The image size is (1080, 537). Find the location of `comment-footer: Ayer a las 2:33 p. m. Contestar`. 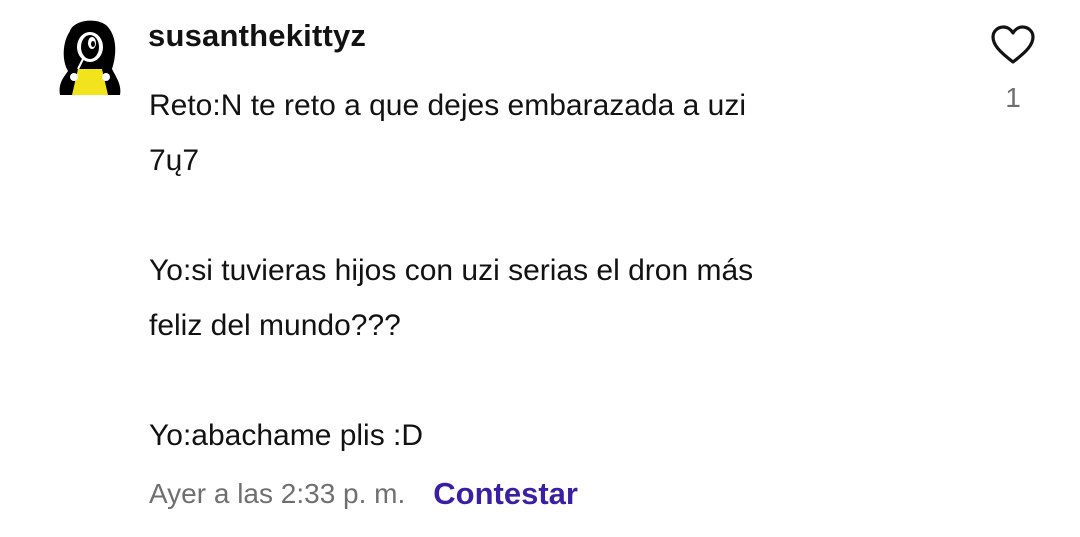

comment-footer: Ayer a las 2:33 p. m. Contestar is located at coordinates (363, 494).